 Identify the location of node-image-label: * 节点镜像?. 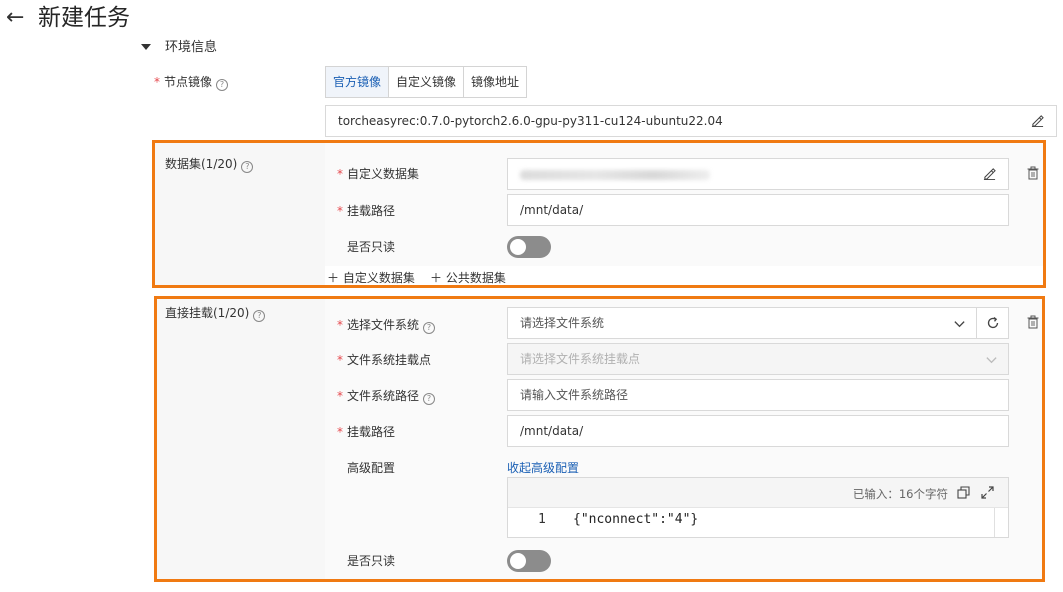
(191, 82).